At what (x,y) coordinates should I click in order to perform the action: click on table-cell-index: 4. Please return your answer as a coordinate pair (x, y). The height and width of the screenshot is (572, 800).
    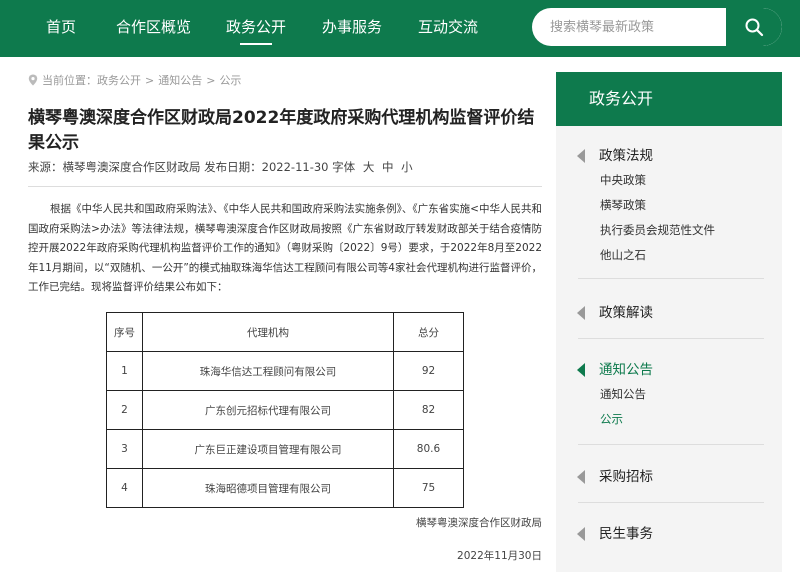
    Looking at the image, I should click on (124, 488).